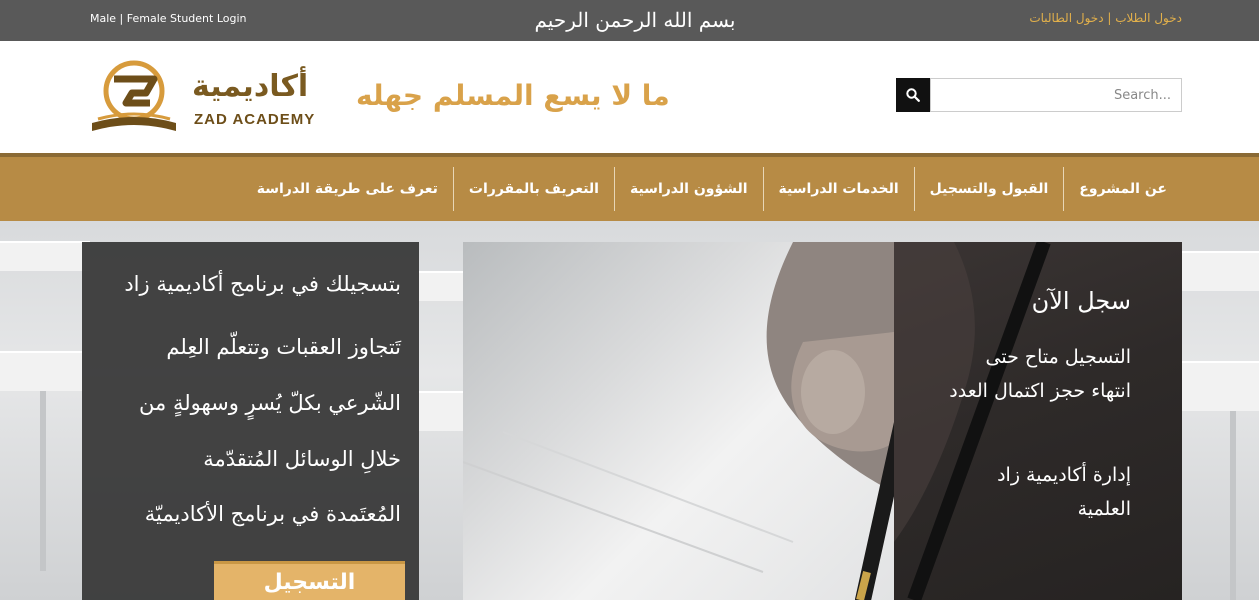 This screenshot has width=1259, height=600. What do you see at coordinates (272, 514) in the screenshot?
I see `promo-line-5: المُعتَمدة في برنامج الأكاديميّة` at bounding box center [272, 514].